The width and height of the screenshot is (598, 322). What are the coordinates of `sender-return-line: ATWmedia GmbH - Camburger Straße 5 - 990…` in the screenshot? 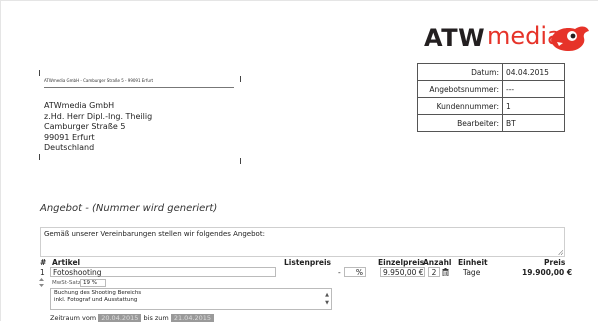 It's located at (99, 80).